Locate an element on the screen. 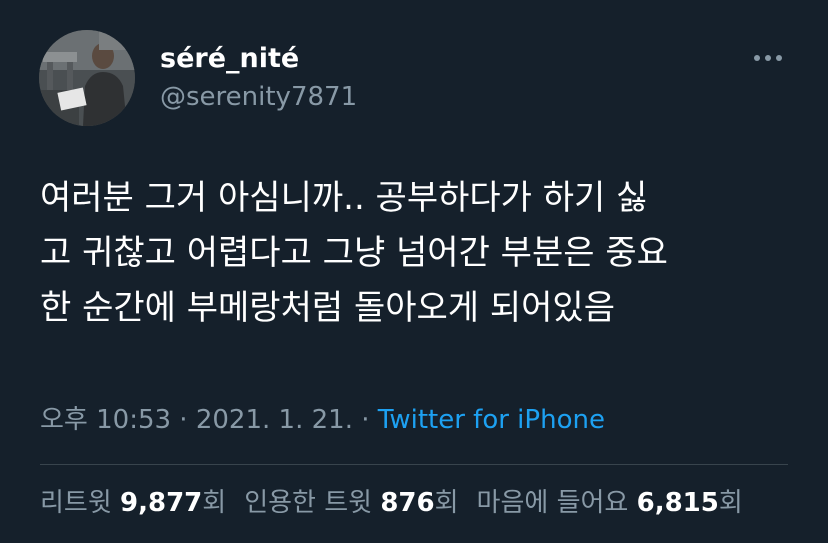  tweet-date: 2021. 1. 21. is located at coordinates (274, 420).